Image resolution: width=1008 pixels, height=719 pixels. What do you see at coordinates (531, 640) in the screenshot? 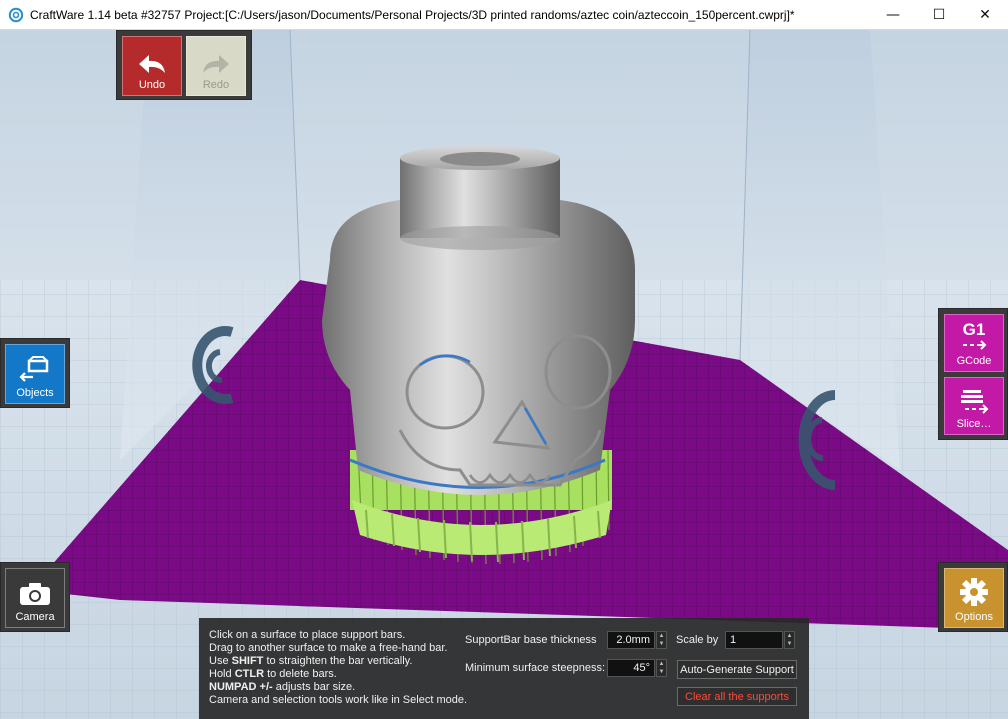
I see `base-thickness-label: SupportBar base thickness` at bounding box center [531, 640].